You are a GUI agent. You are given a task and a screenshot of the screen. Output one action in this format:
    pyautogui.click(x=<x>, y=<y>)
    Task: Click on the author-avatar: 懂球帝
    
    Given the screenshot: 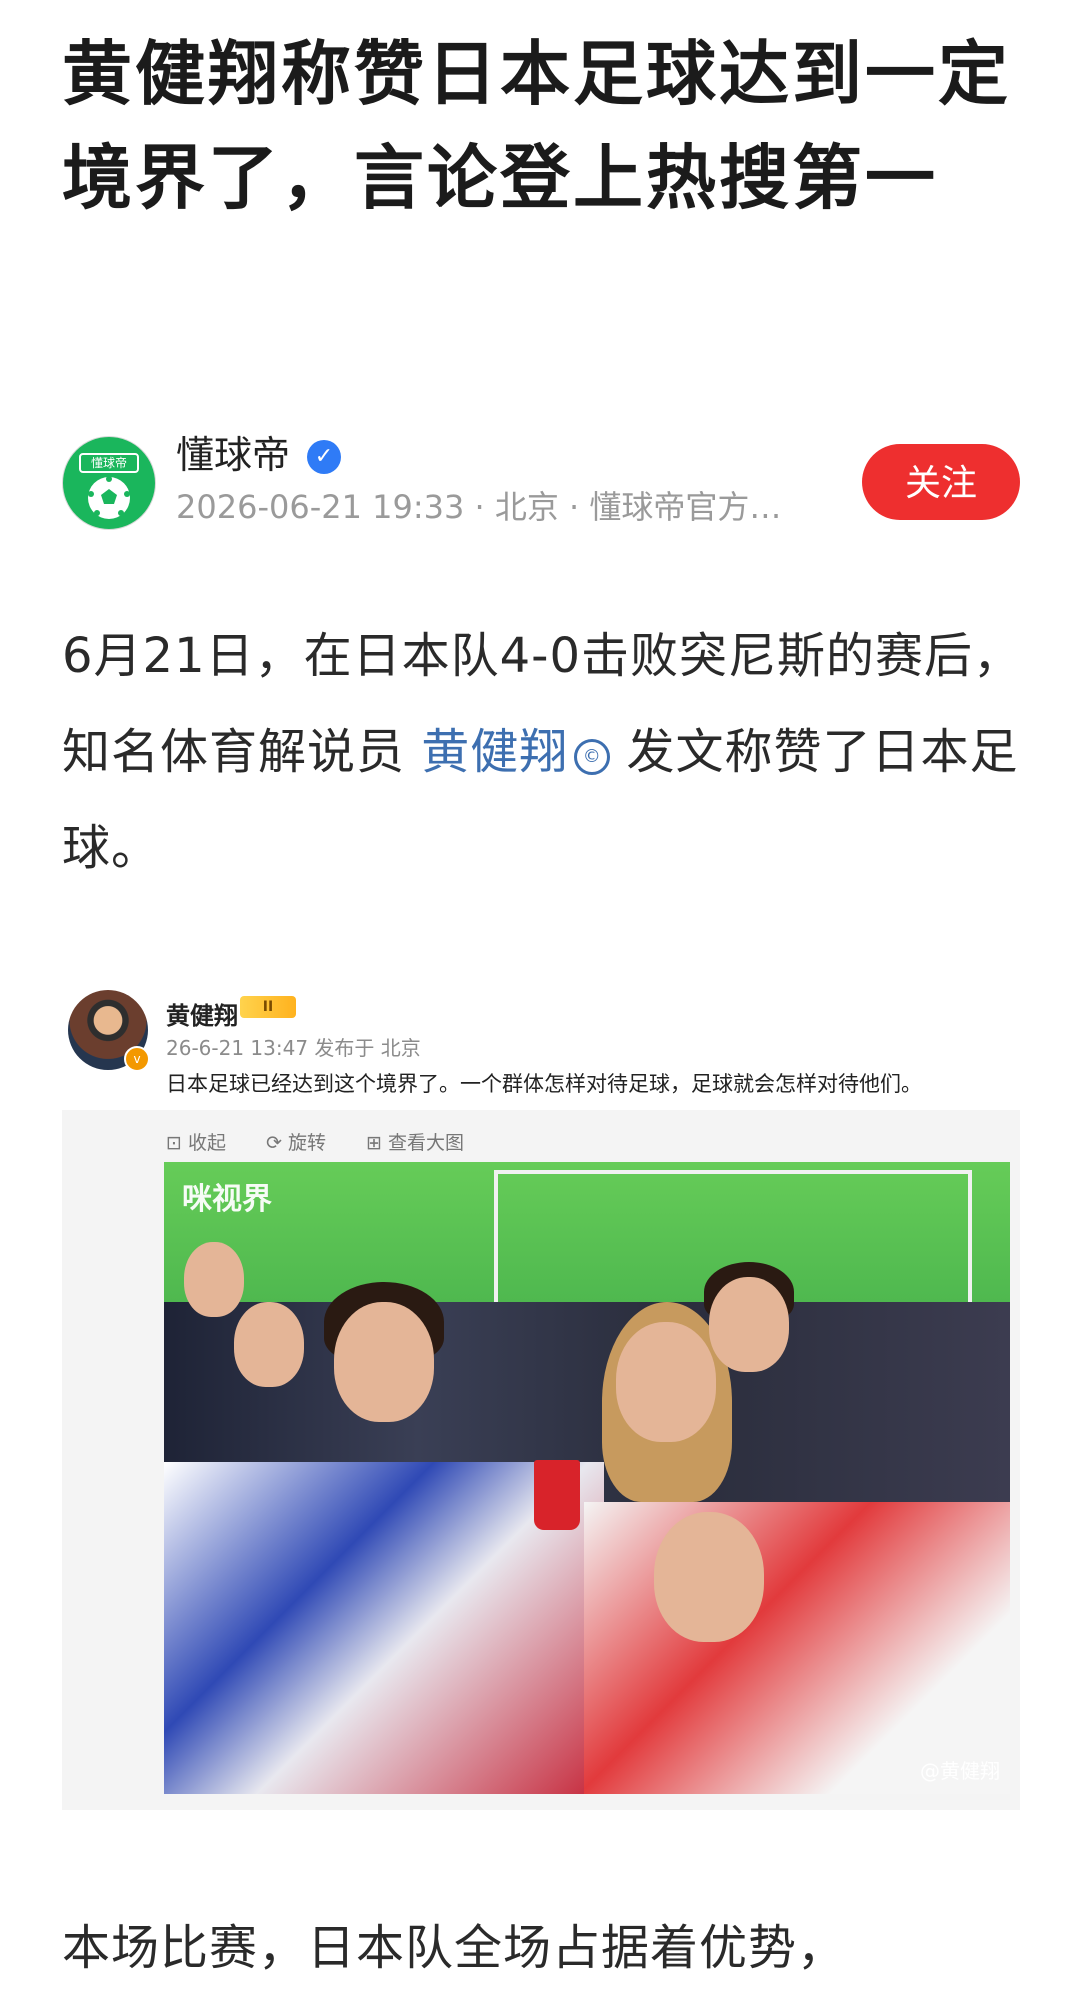 What is the action you would take?
    pyautogui.click(x=109, y=483)
    